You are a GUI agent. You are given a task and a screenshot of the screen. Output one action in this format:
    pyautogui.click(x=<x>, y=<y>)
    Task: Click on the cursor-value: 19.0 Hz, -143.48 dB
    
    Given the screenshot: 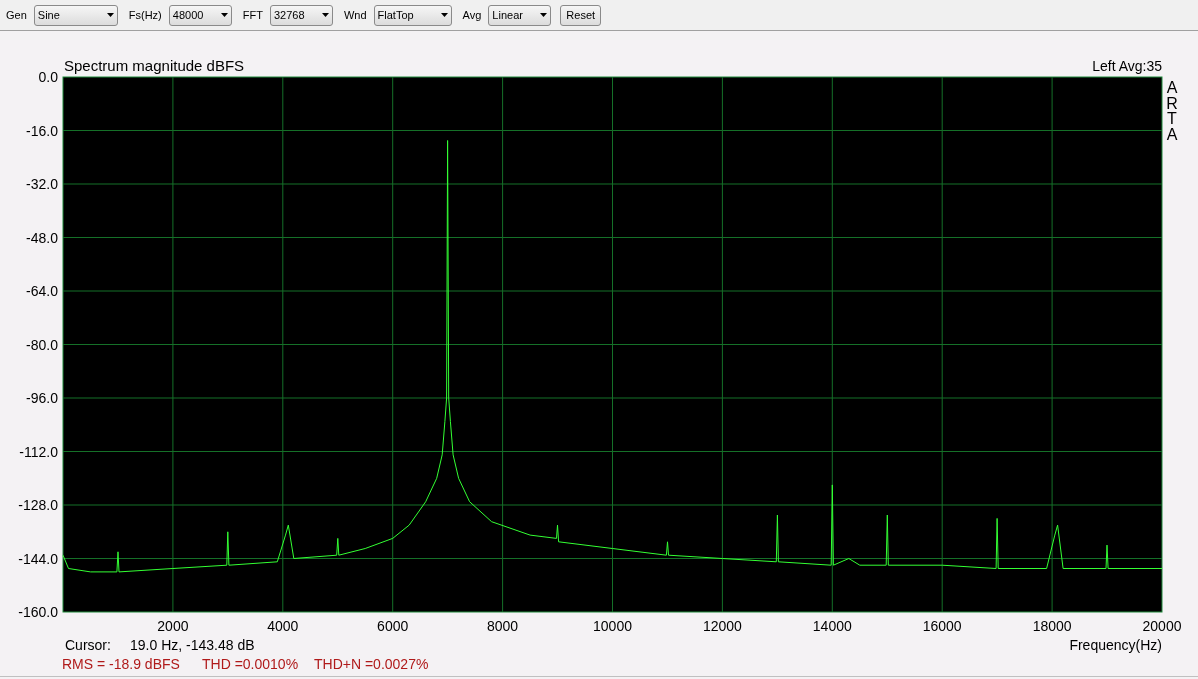 What is the action you would take?
    pyautogui.click(x=192, y=645)
    